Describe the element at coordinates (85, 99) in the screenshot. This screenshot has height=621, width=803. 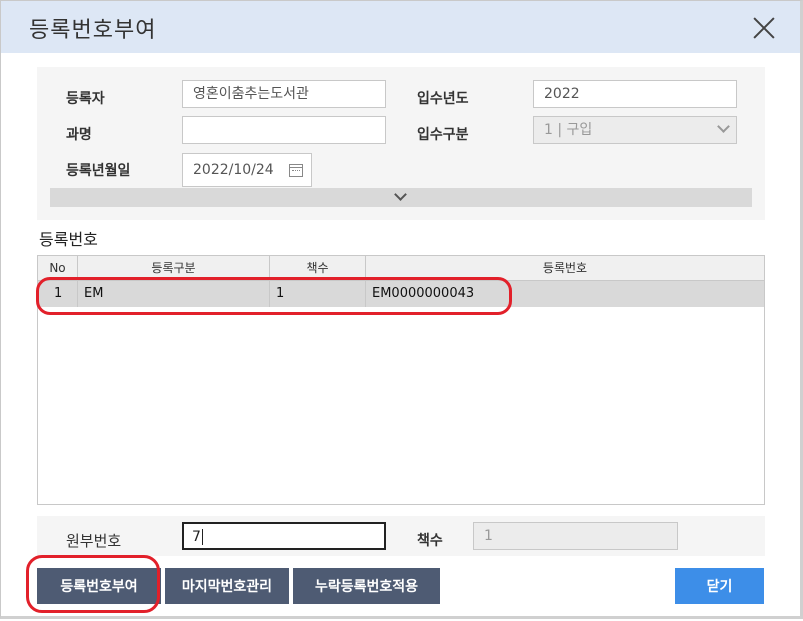
I see `registrant-label: 등록자` at that location.